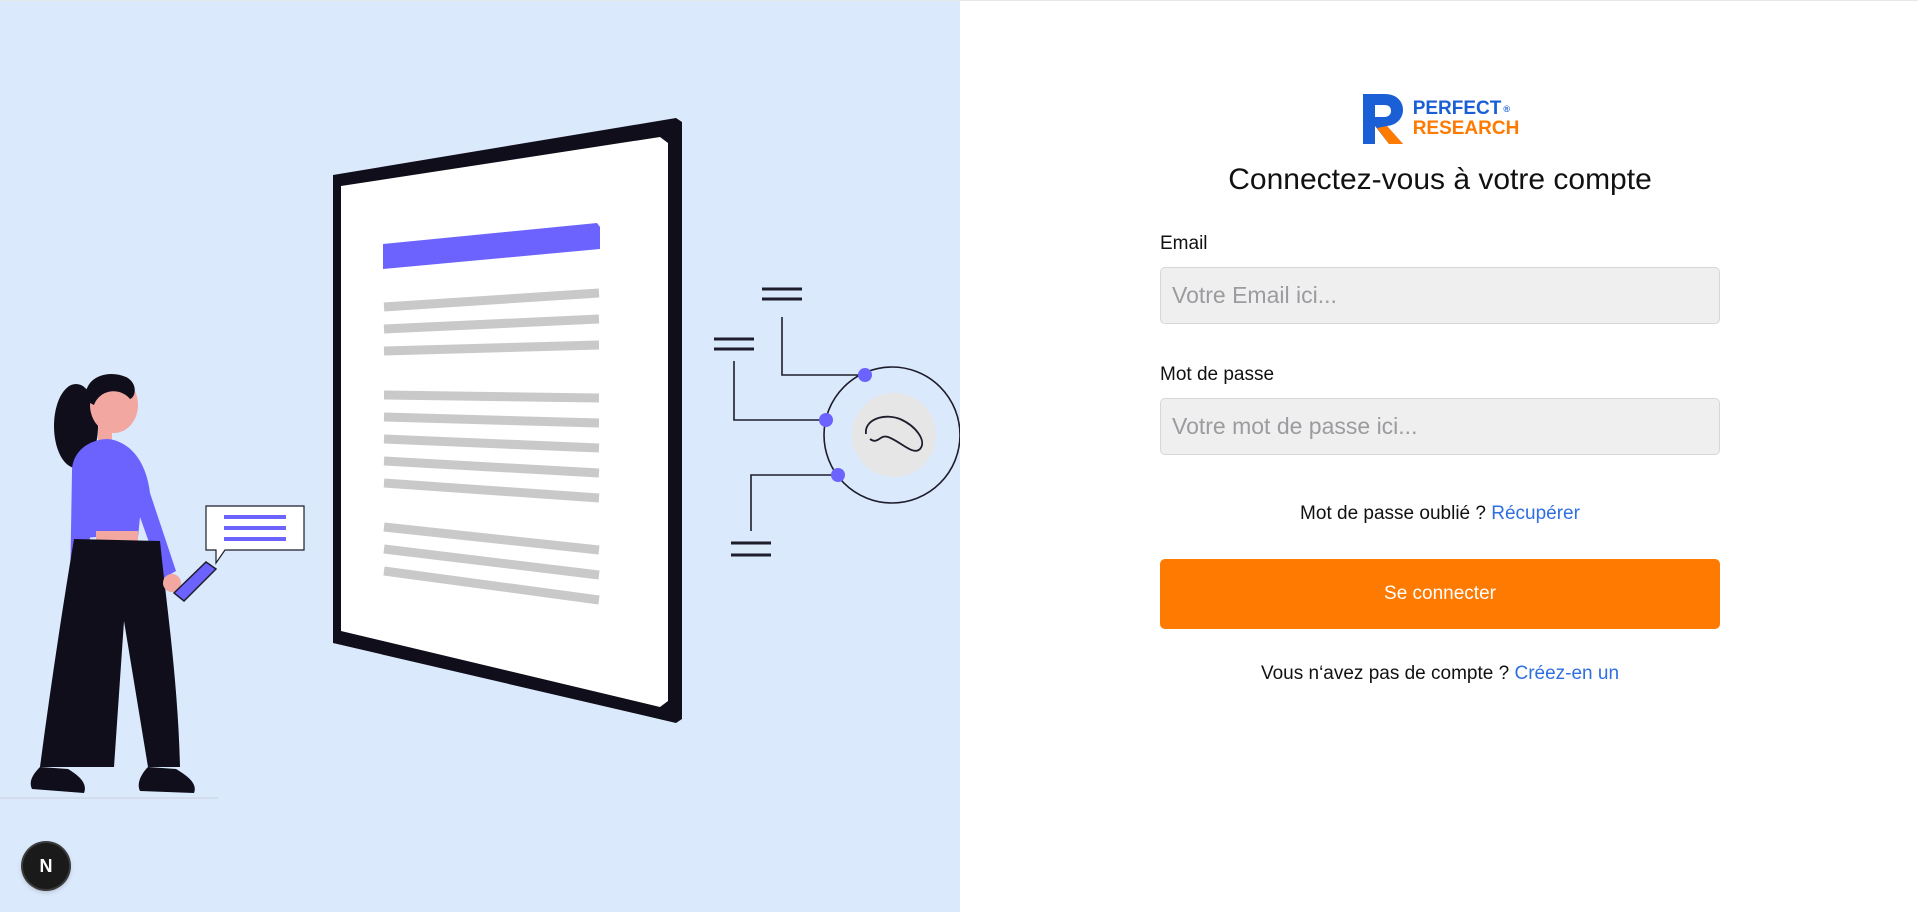 Image resolution: width=1918 pixels, height=912 pixels. What do you see at coordinates (1566, 673) in the screenshot?
I see `create-account-link: Créez-en un` at bounding box center [1566, 673].